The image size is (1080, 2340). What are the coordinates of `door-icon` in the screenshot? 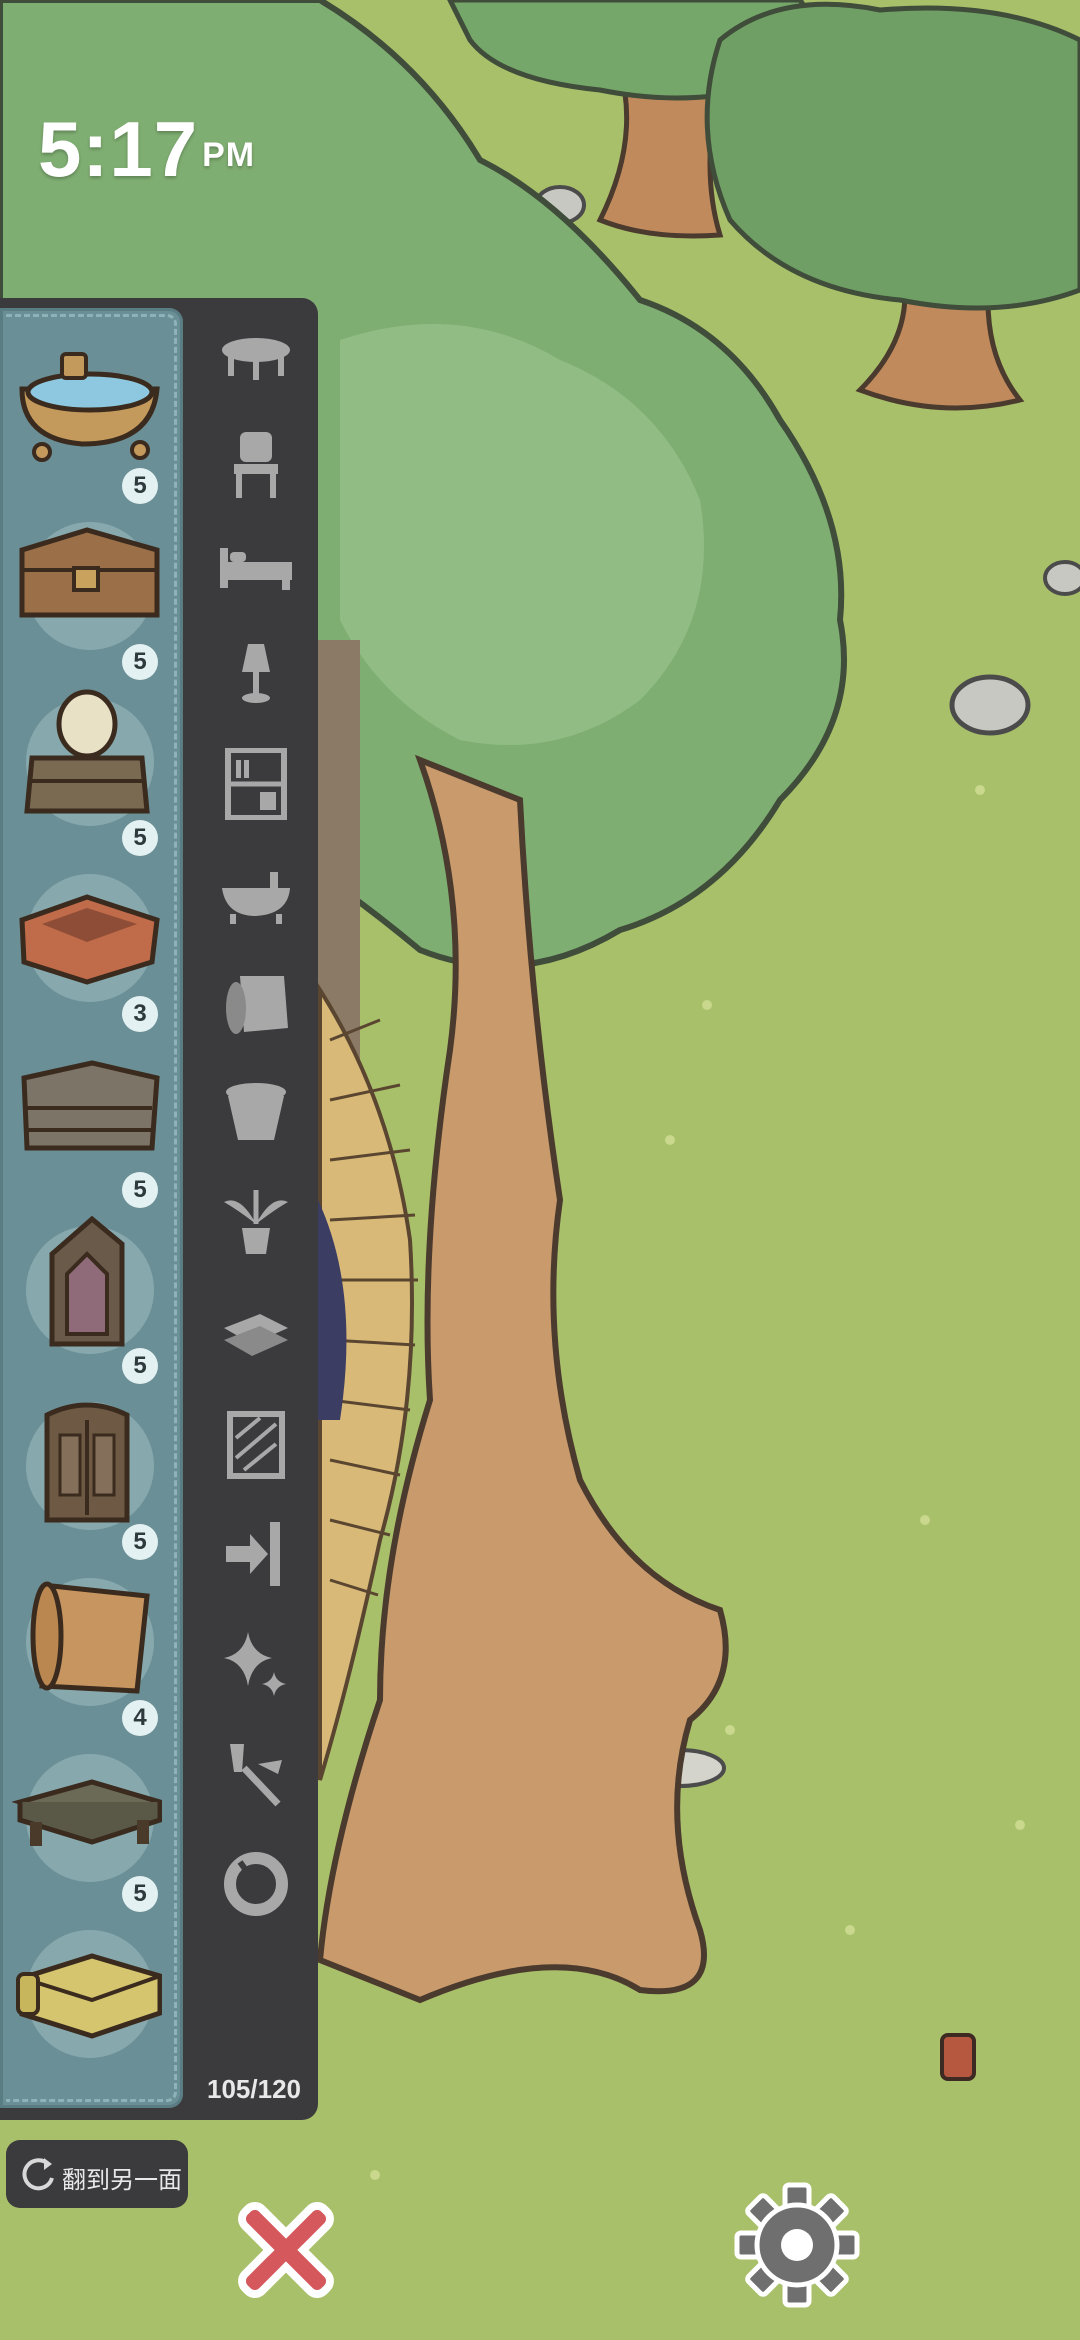 It's located at (253, 1554).